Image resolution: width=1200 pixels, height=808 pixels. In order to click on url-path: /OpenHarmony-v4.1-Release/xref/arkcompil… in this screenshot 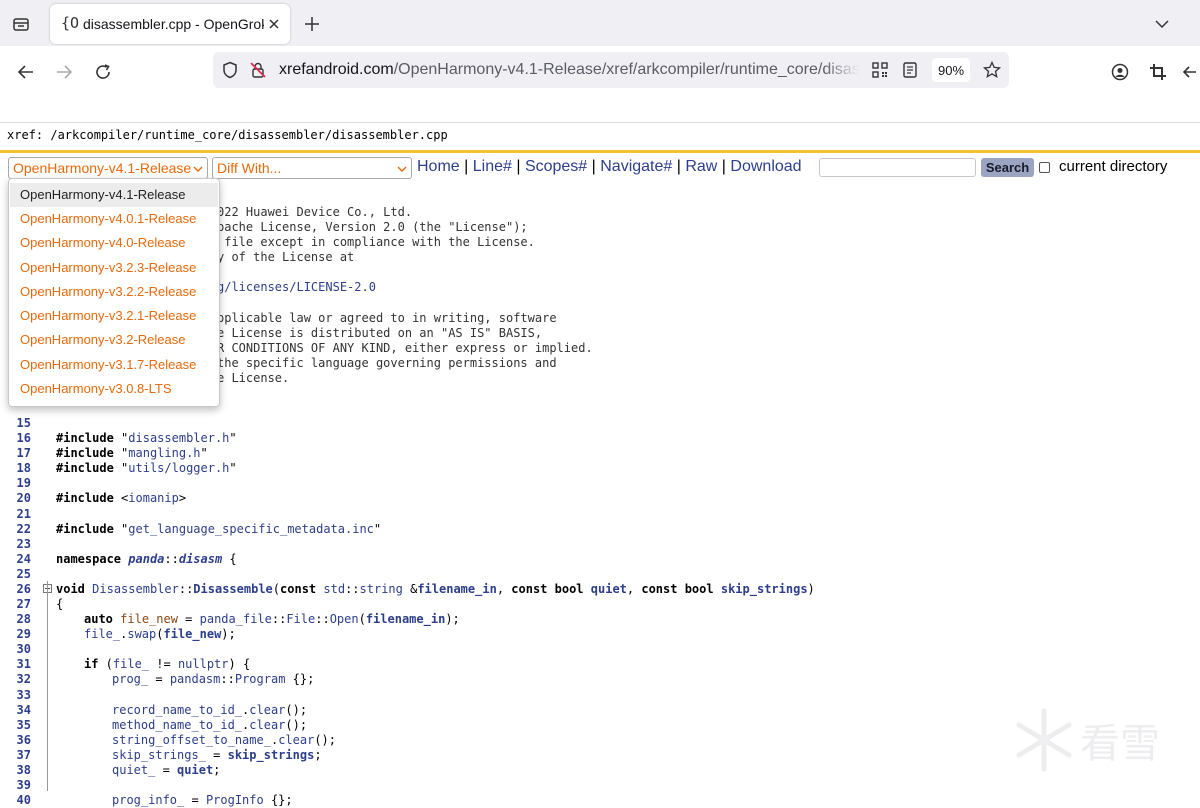, I will do `click(626, 69)`.